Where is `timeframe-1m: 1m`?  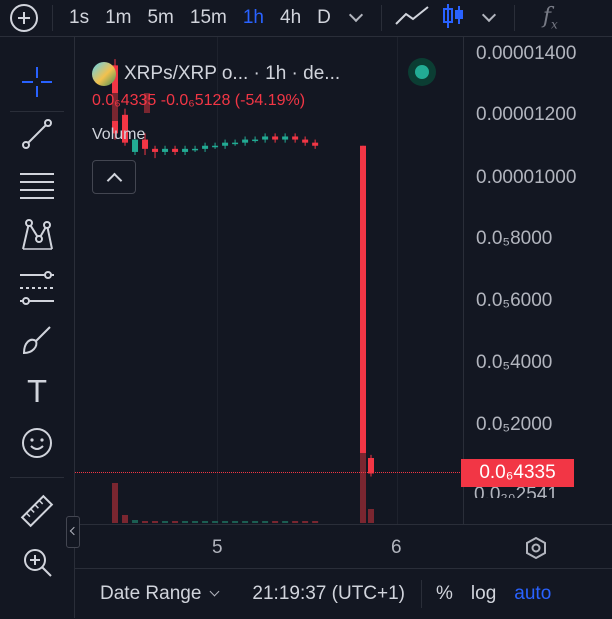 timeframe-1m: 1m is located at coordinates (118, 18).